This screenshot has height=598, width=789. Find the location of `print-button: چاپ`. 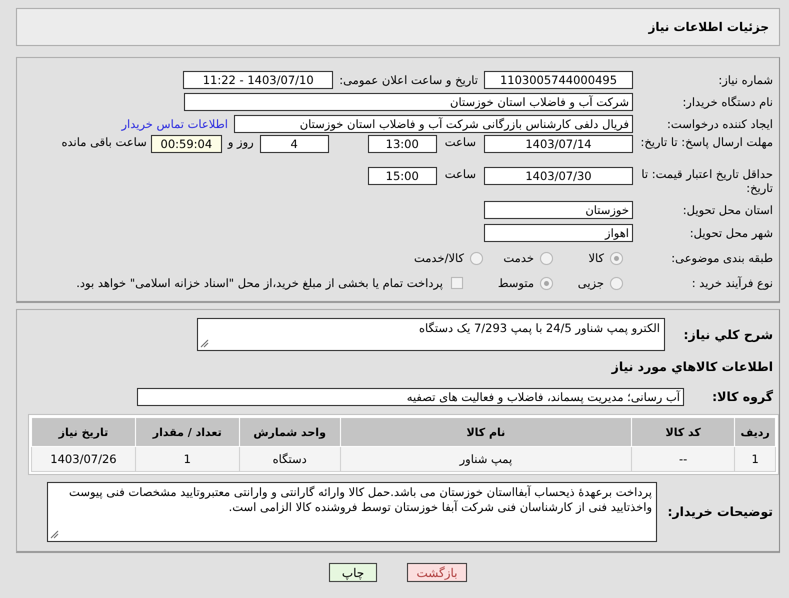

print-button: چاپ is located at coordinates (353, 572).